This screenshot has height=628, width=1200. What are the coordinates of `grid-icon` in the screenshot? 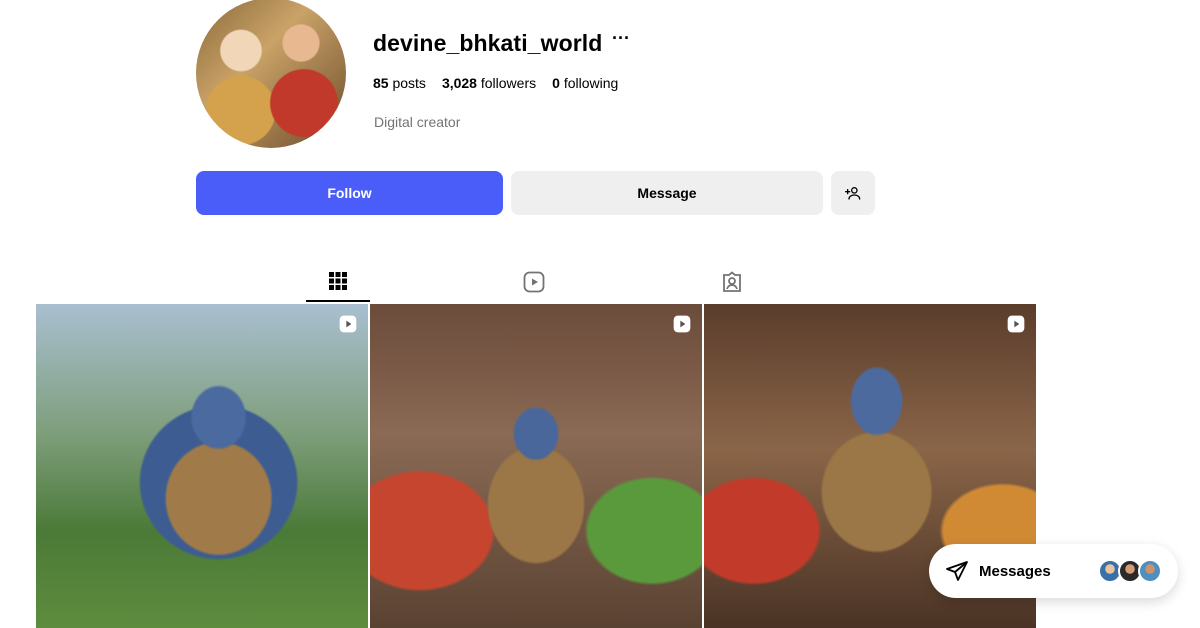 It's located at (338, 281).